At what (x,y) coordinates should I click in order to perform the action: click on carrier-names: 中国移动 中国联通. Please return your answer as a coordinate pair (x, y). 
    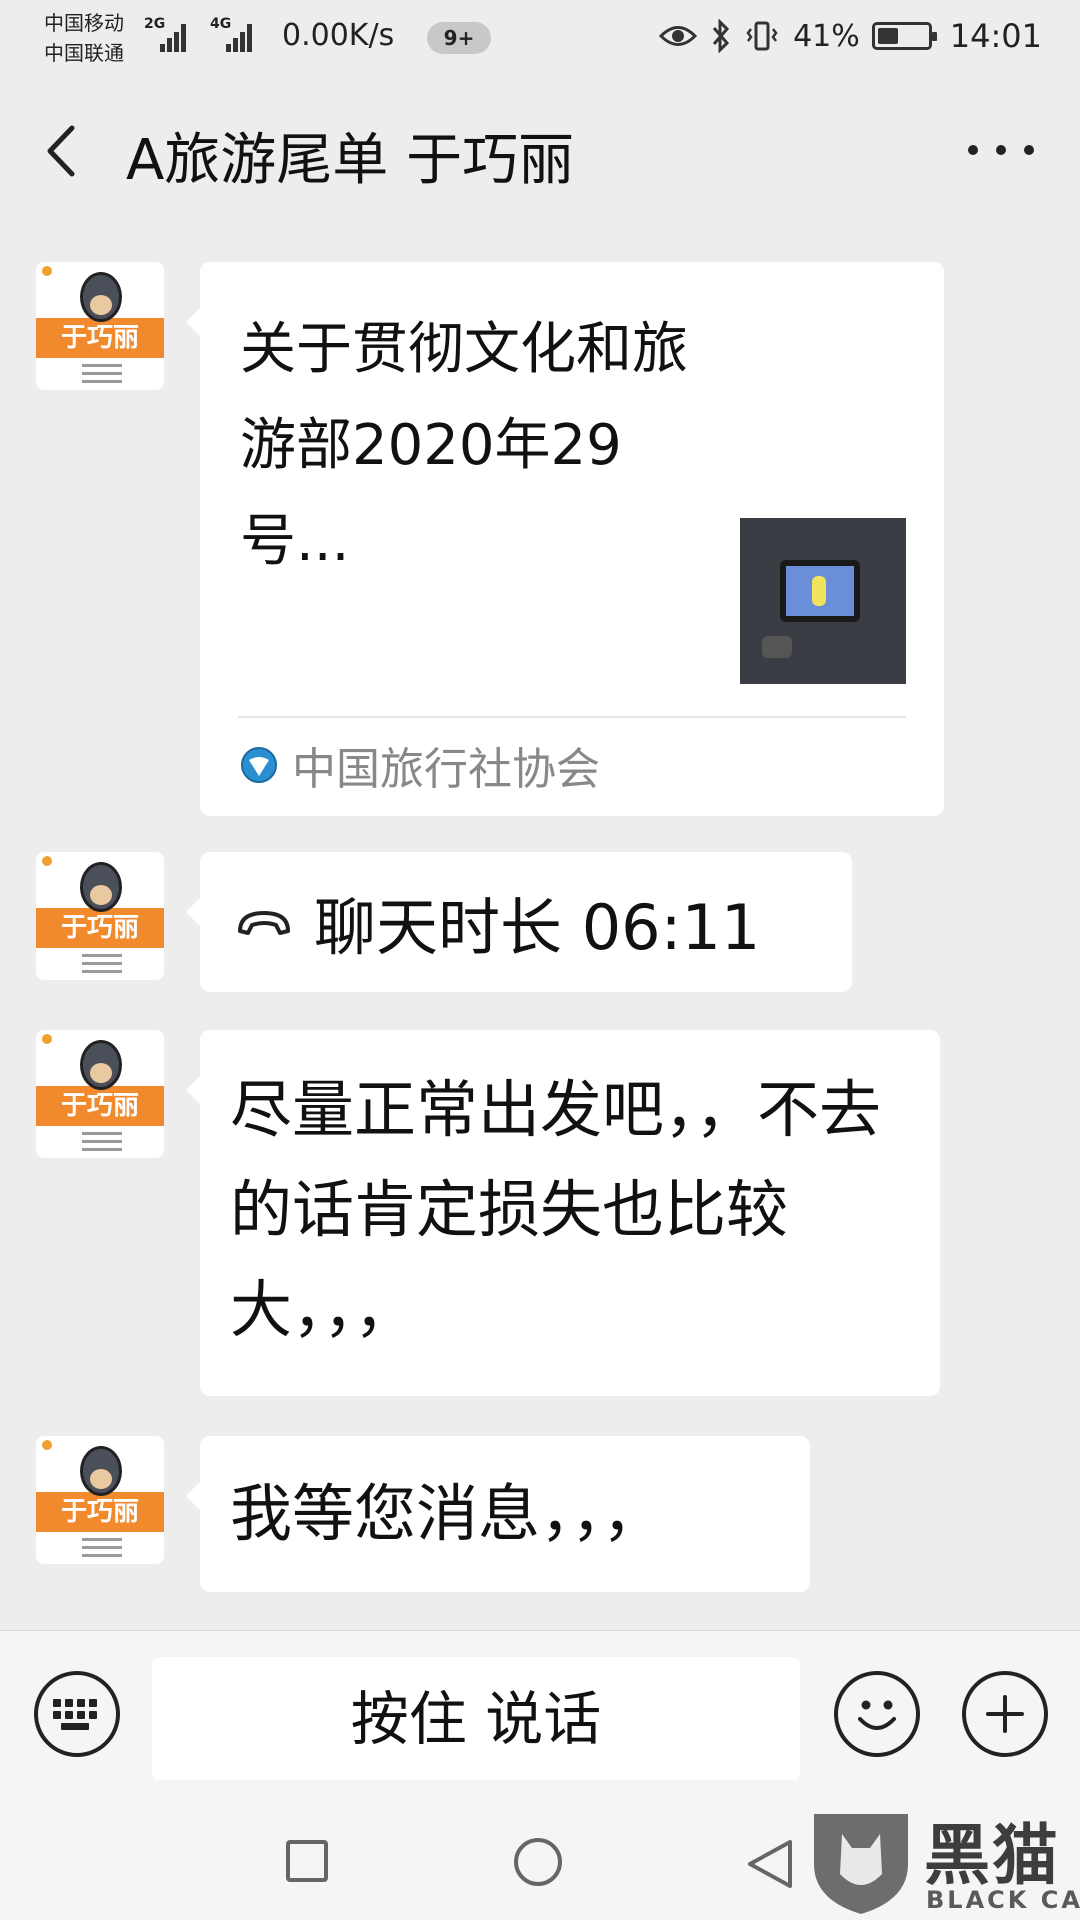
    Looking at the image, I should click on (84, 38).